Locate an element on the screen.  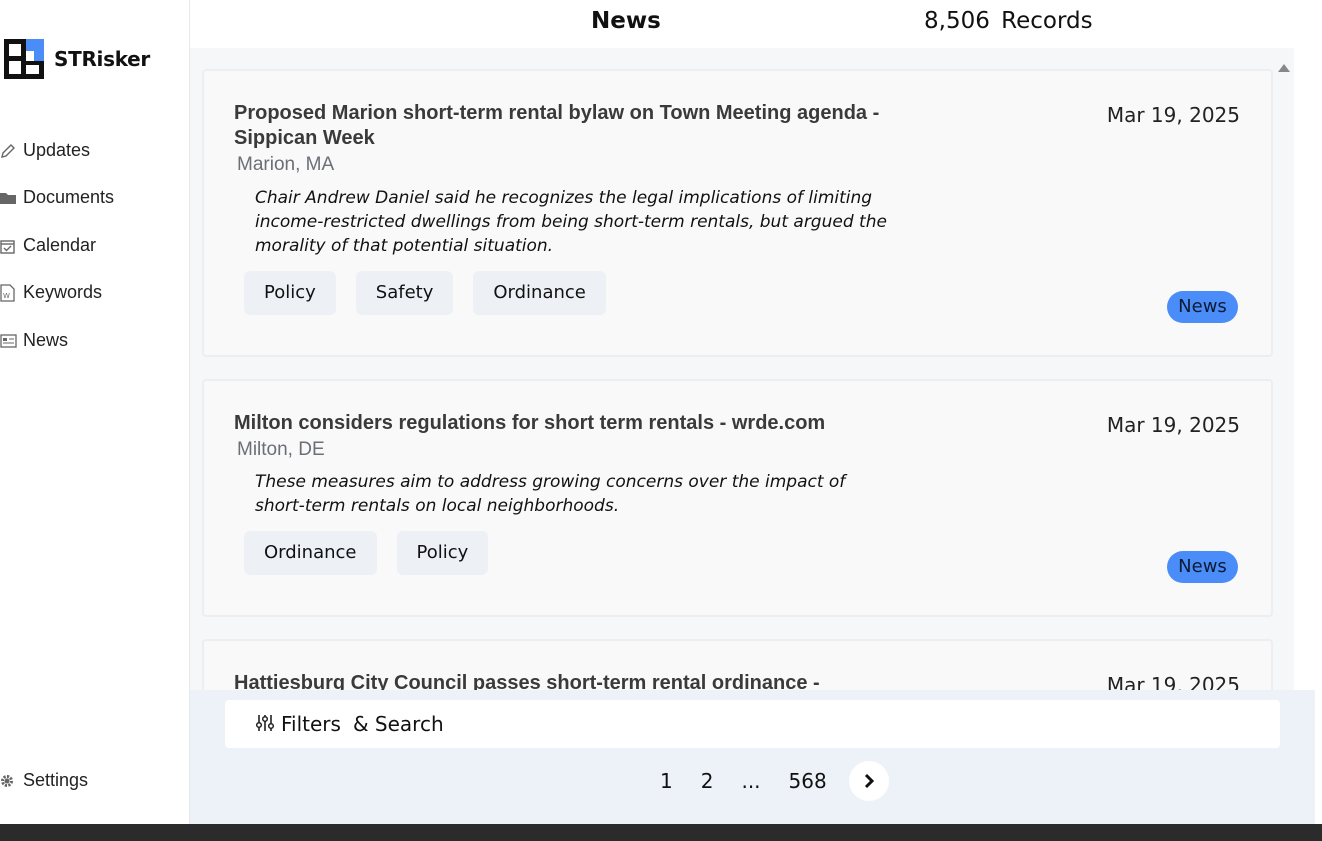
sidebar-item-keywords: W Keywords is located at coordinates (51, 292).